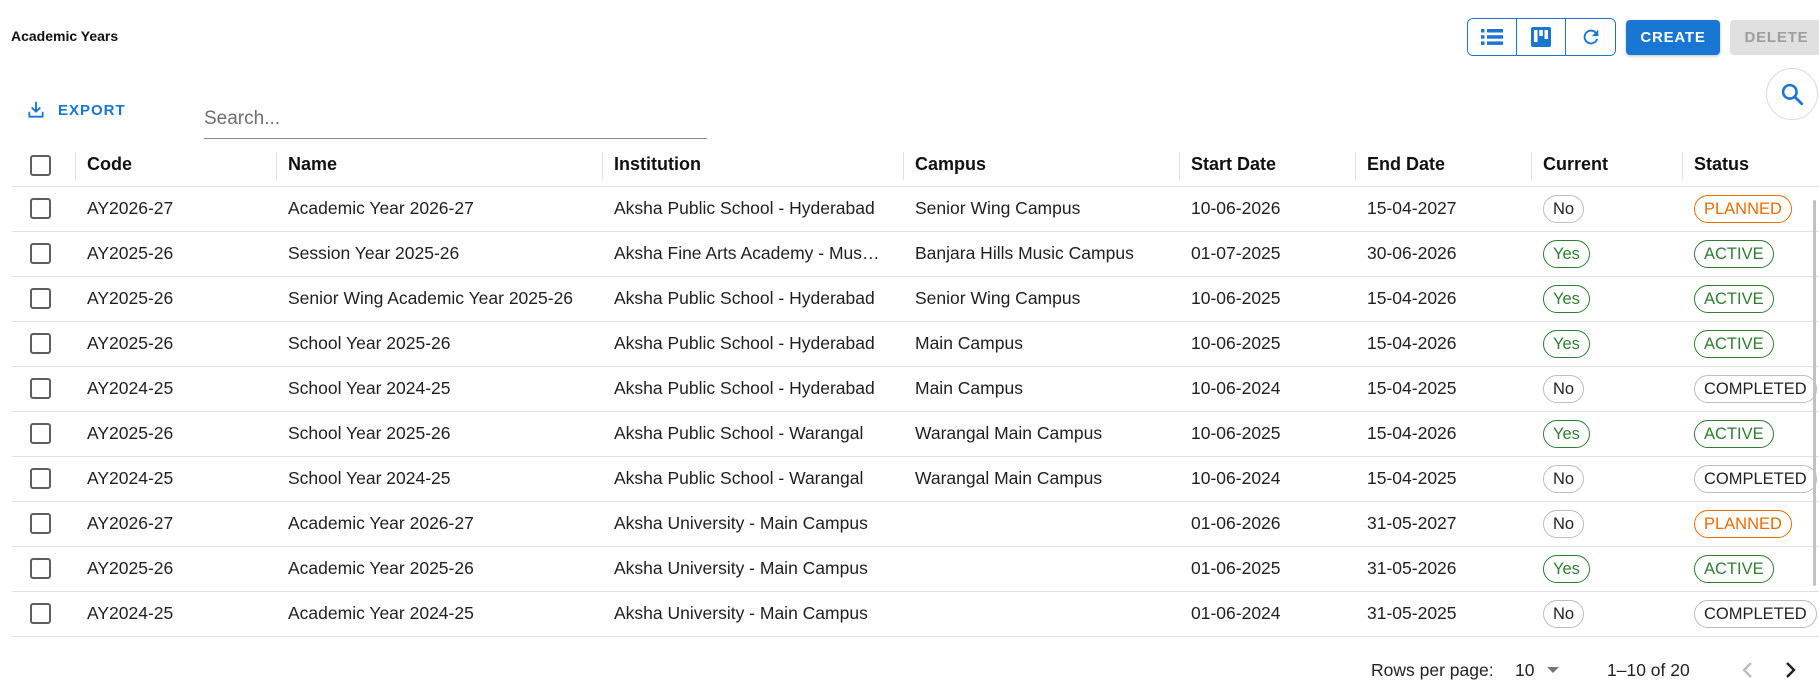 This screenshot has width=1819, height=690. I want to click on kanban-view-icon, so click(1541, 37).